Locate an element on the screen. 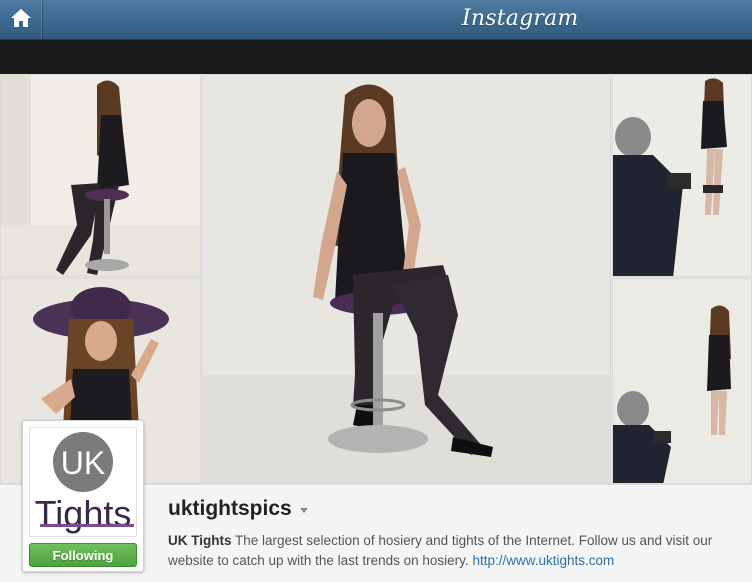 This screenshot has height=582, width=752. header-band is located at coordinates (376, 57).